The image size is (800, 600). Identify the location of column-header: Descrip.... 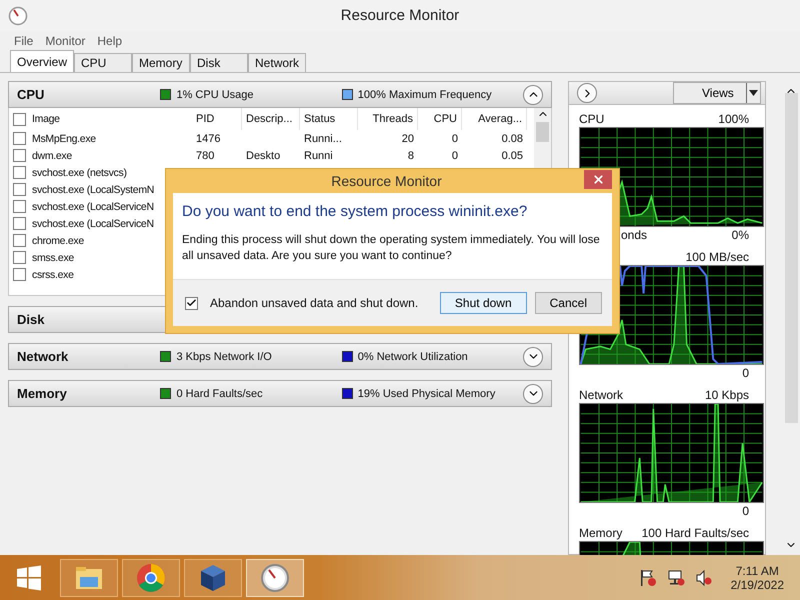
(271, 119).